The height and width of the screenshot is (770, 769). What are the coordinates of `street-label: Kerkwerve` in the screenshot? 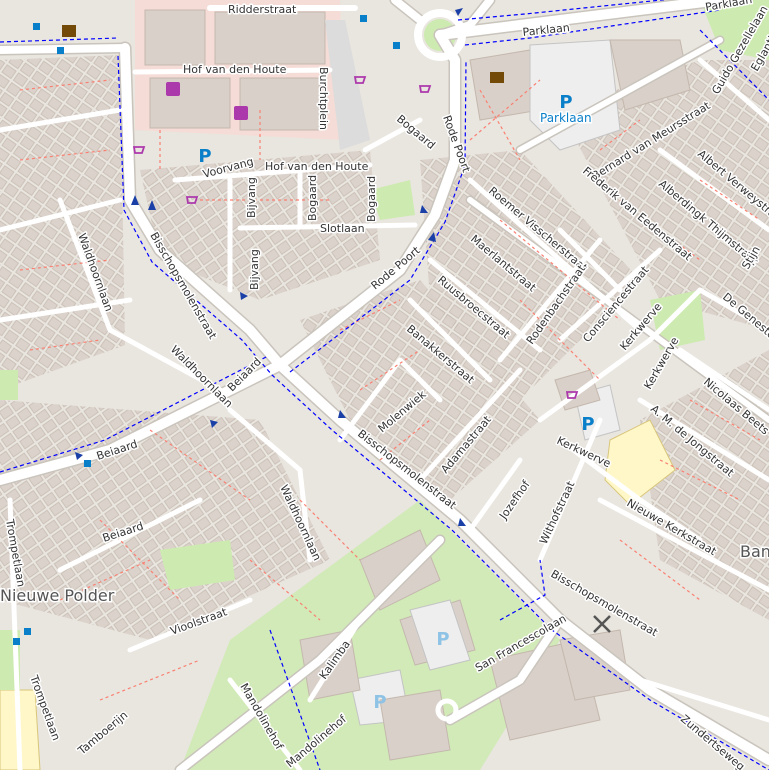 It's located at (584, 452).